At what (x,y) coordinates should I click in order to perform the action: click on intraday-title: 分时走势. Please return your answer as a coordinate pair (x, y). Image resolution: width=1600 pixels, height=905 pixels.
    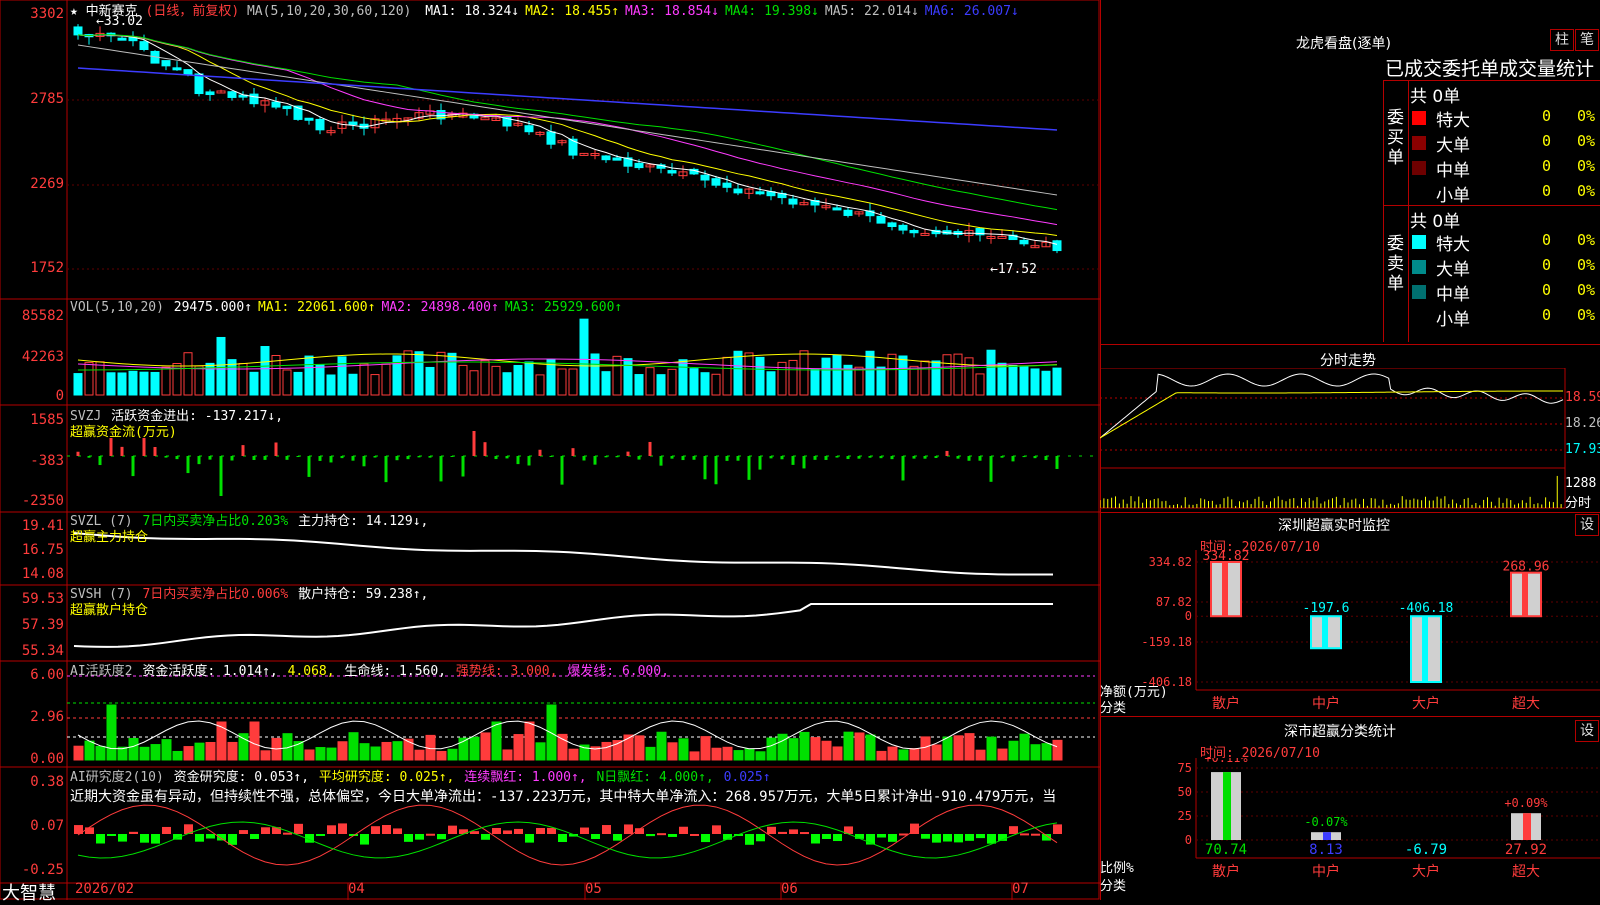
    Looking at the image, I should click on (1348, 361).